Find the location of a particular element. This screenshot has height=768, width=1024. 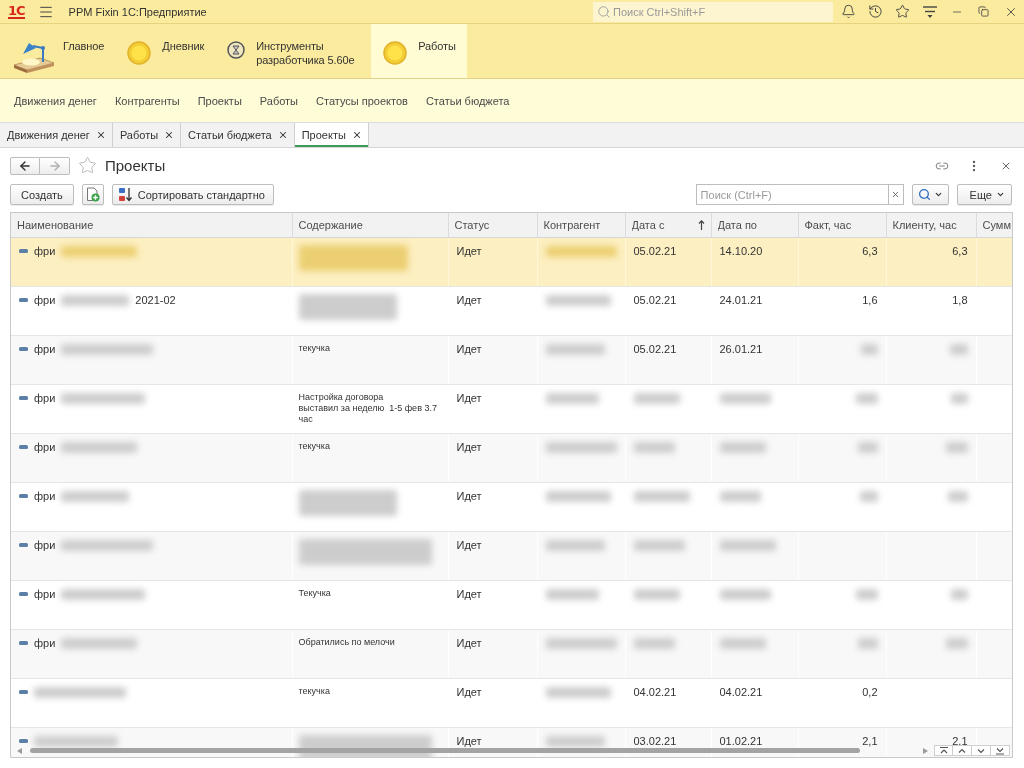

page-up-button is located at coordinates (962, 750).